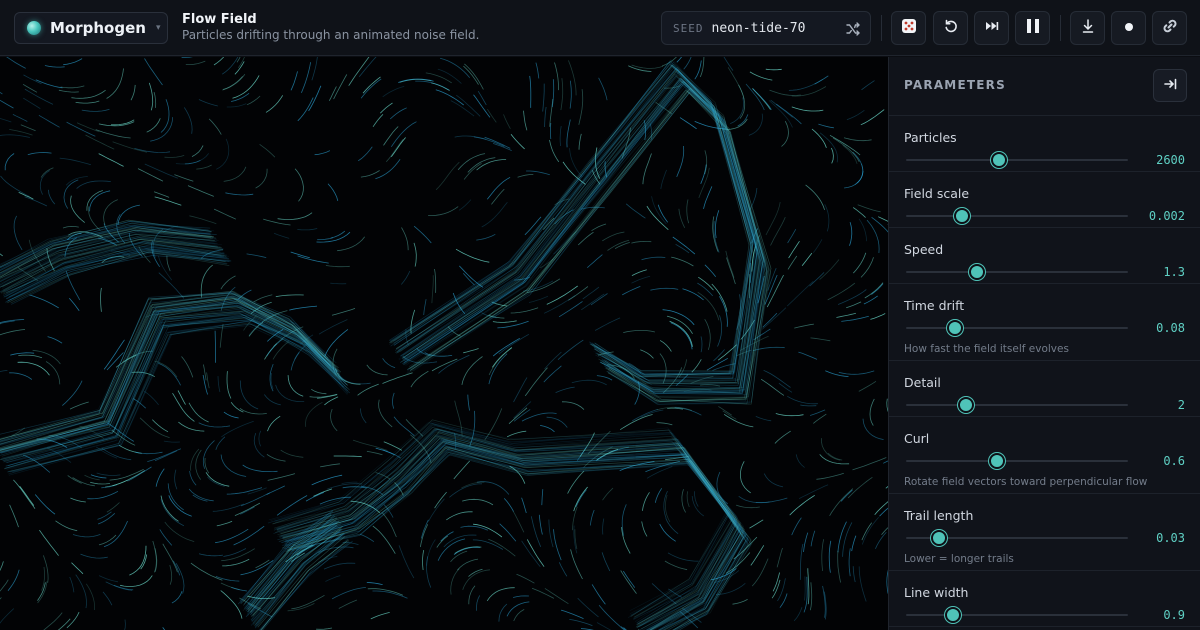  What do you see at coordinates (1044, 538) in the screenshot?
I see `param-slider: 0.03` at bounding box center [1044, 538].